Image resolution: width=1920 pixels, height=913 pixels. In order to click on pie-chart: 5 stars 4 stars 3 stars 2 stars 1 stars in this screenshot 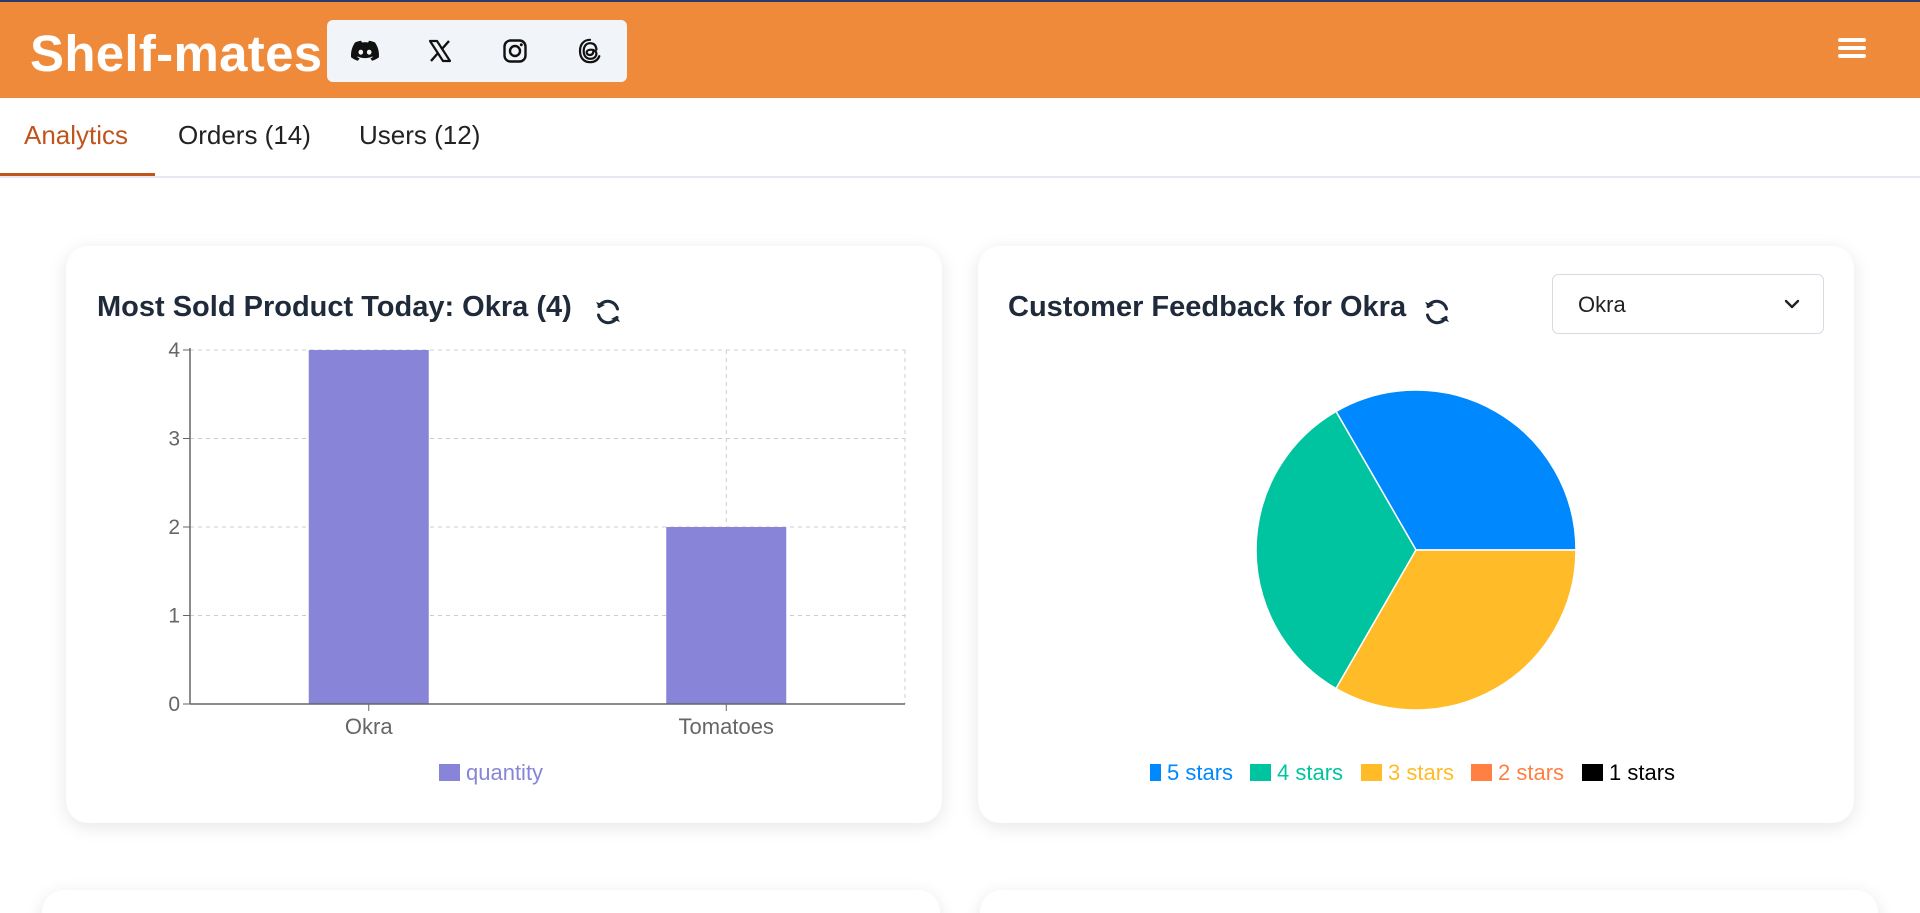, I will do `click(1412, 587)`.